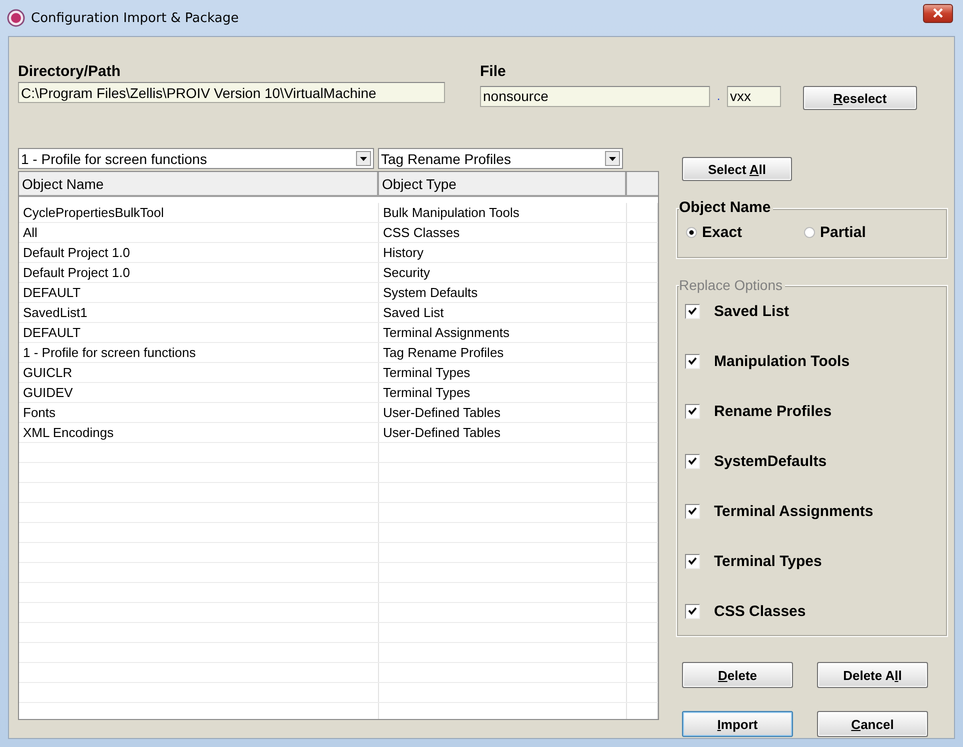  I want to click on reselect-button: Reselect, so click(860, 98).